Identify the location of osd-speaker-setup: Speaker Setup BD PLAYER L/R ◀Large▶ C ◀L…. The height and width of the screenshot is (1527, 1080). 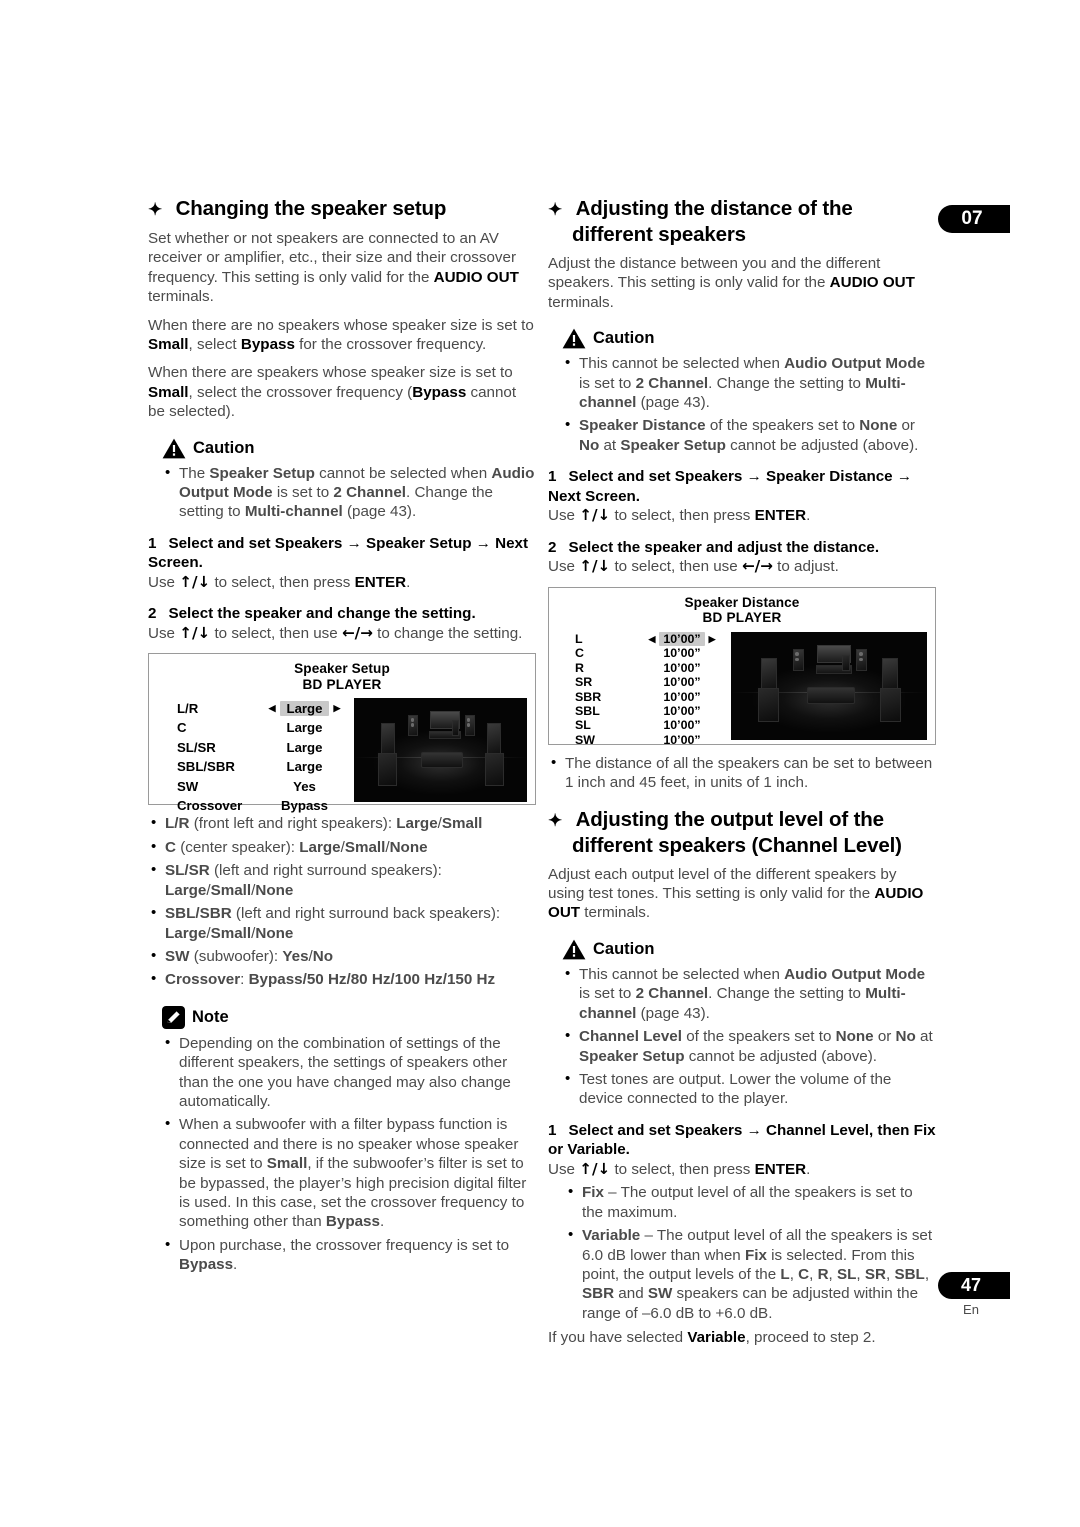
(342, 733).